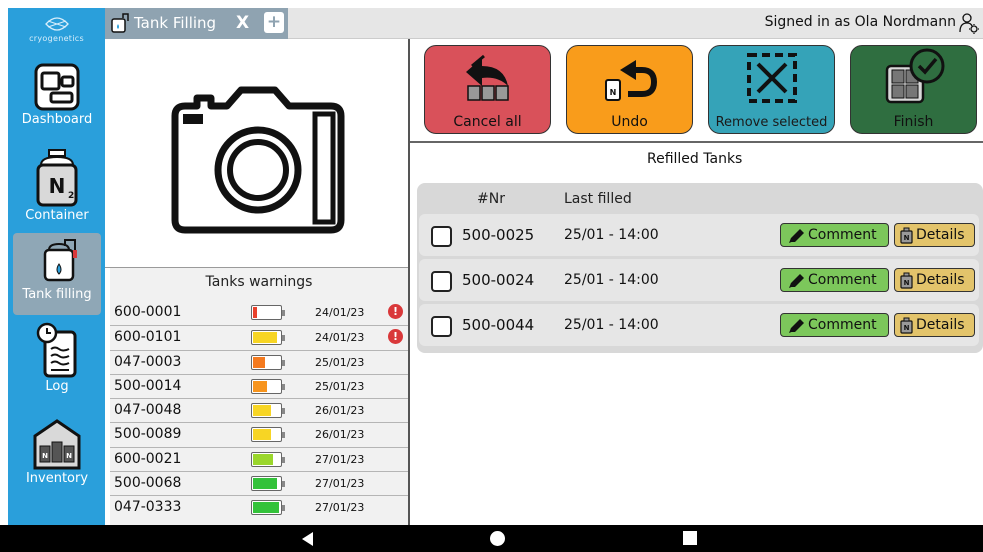 This screenshot has width=983, height=552. I want to click on column-header-last-filled: Last filled, so click(598, 199).